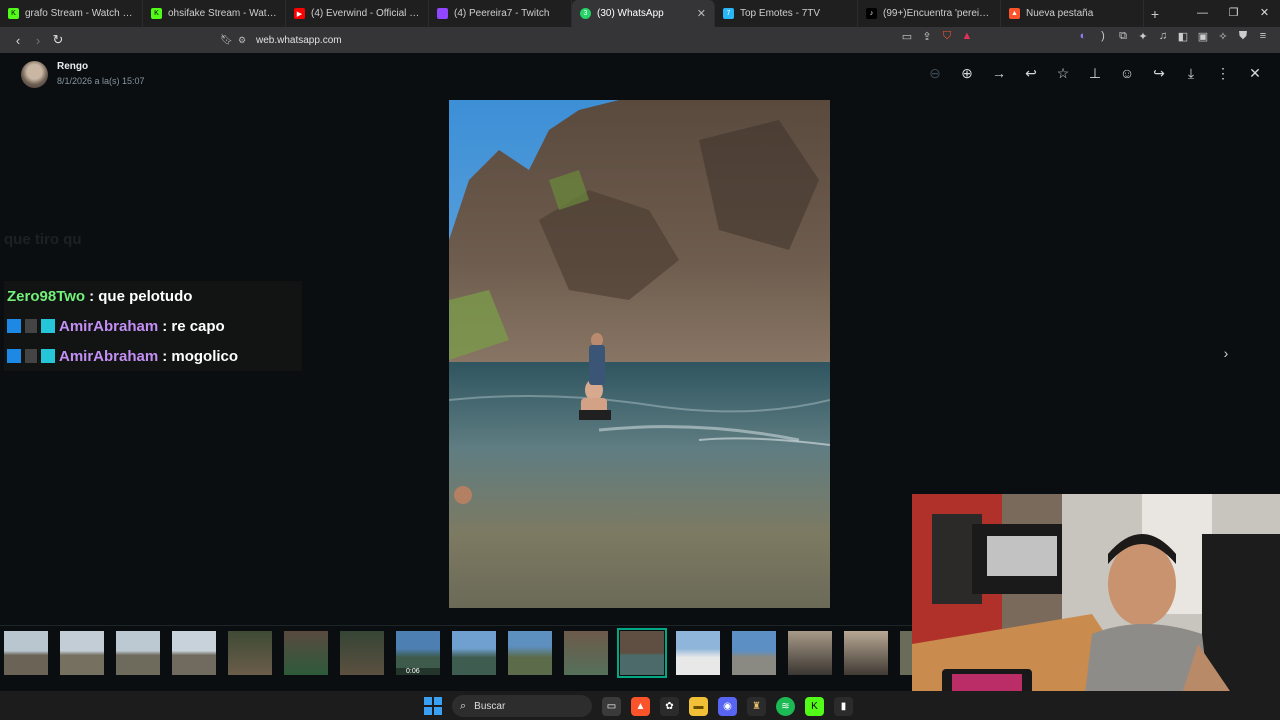 This screenshot has height=720, width=1280. I want to click on spotify-icon: ≋, so click(785, 706).